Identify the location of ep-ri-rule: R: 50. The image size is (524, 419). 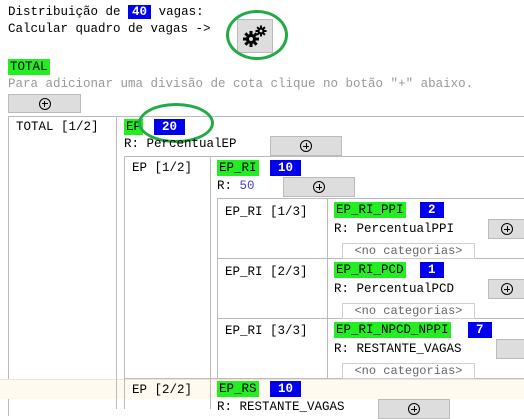
(236, 186).